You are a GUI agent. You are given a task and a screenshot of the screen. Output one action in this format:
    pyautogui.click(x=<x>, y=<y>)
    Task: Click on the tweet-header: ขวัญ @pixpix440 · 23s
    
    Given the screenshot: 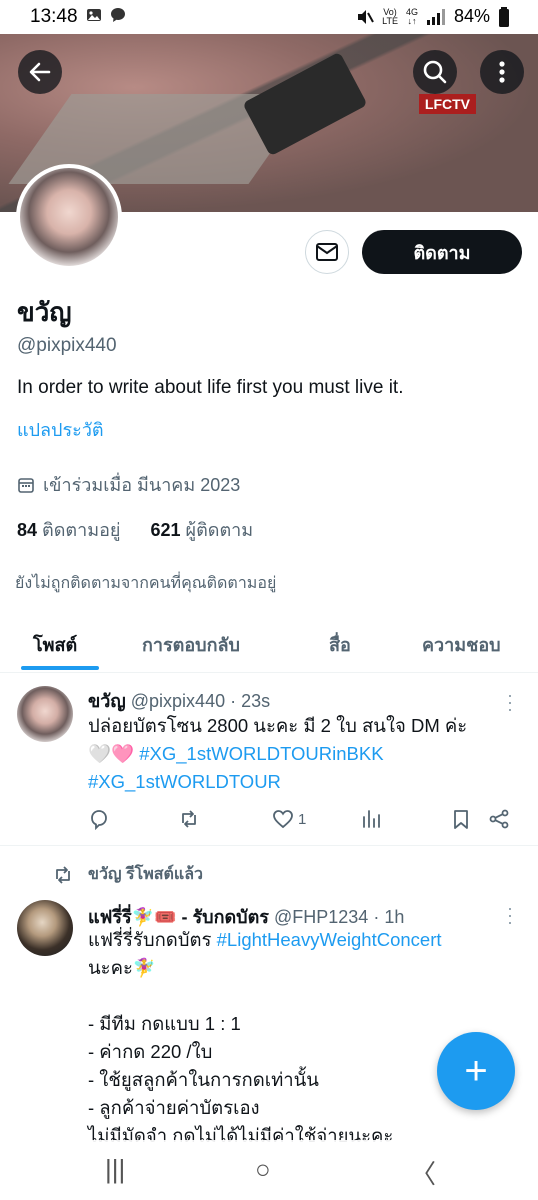 What is the action you would take?
    pyautogui.click(x=179, y=700)
    